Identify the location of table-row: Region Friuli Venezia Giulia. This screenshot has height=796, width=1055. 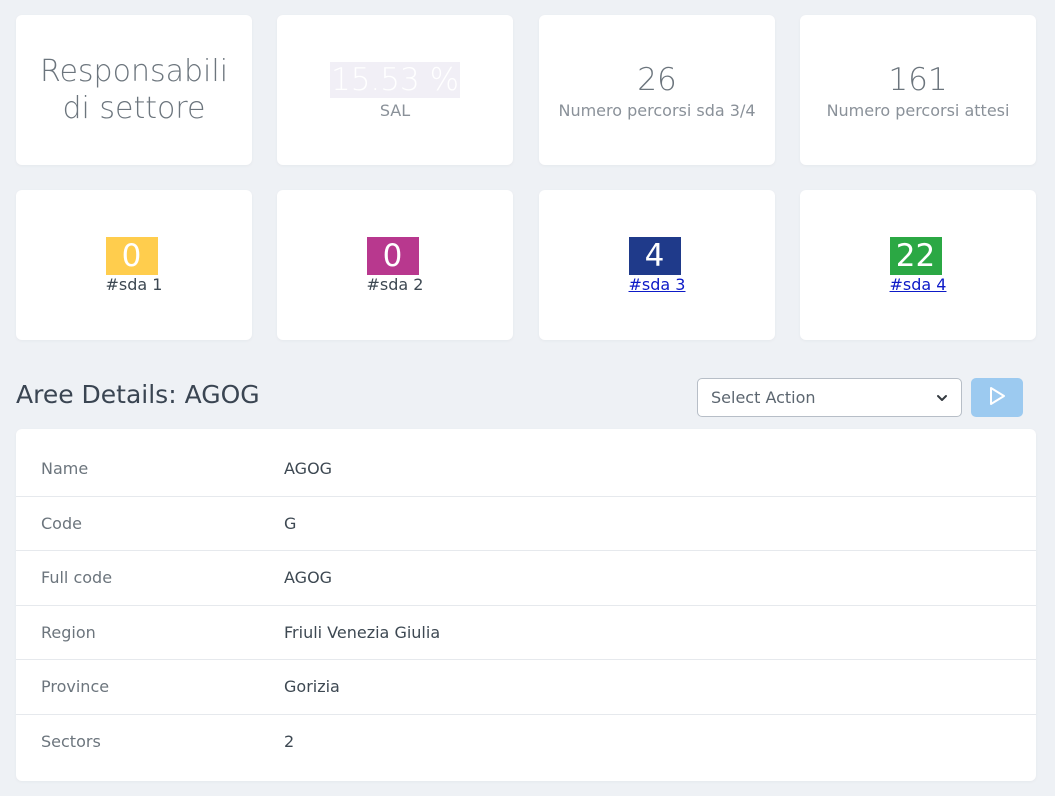
(526, 632).